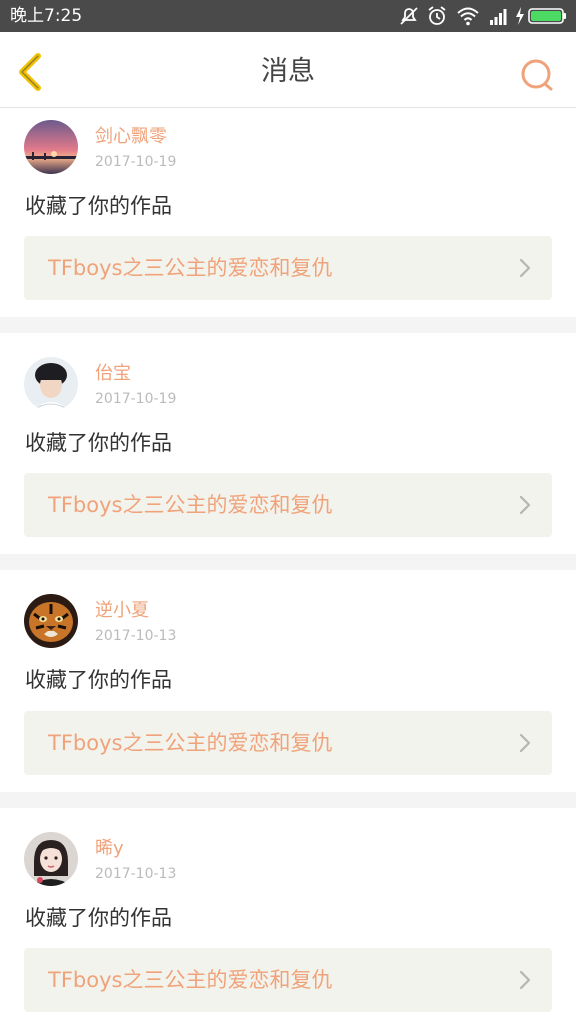 Image resolution: width=576 pixels, height=1024 pixels. Describe the element at coordinates (109, 849) in the screenshot. I see `username: 晞y` at that location.